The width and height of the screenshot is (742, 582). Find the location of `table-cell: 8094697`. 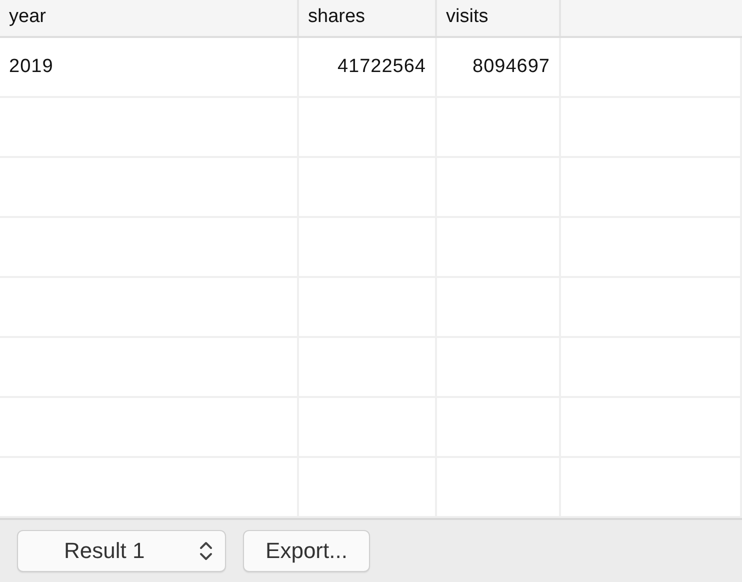

table-cell: 8094697 is located at coordinates (499, 67).